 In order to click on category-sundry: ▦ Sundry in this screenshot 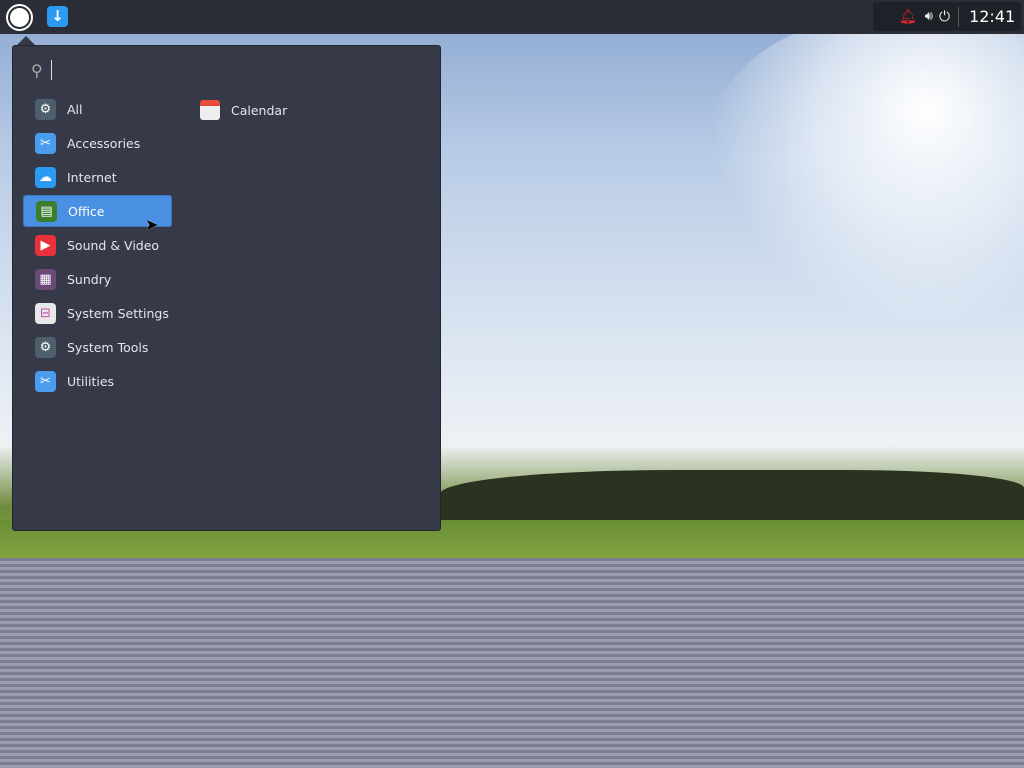, I will do `click(97, 279)`.